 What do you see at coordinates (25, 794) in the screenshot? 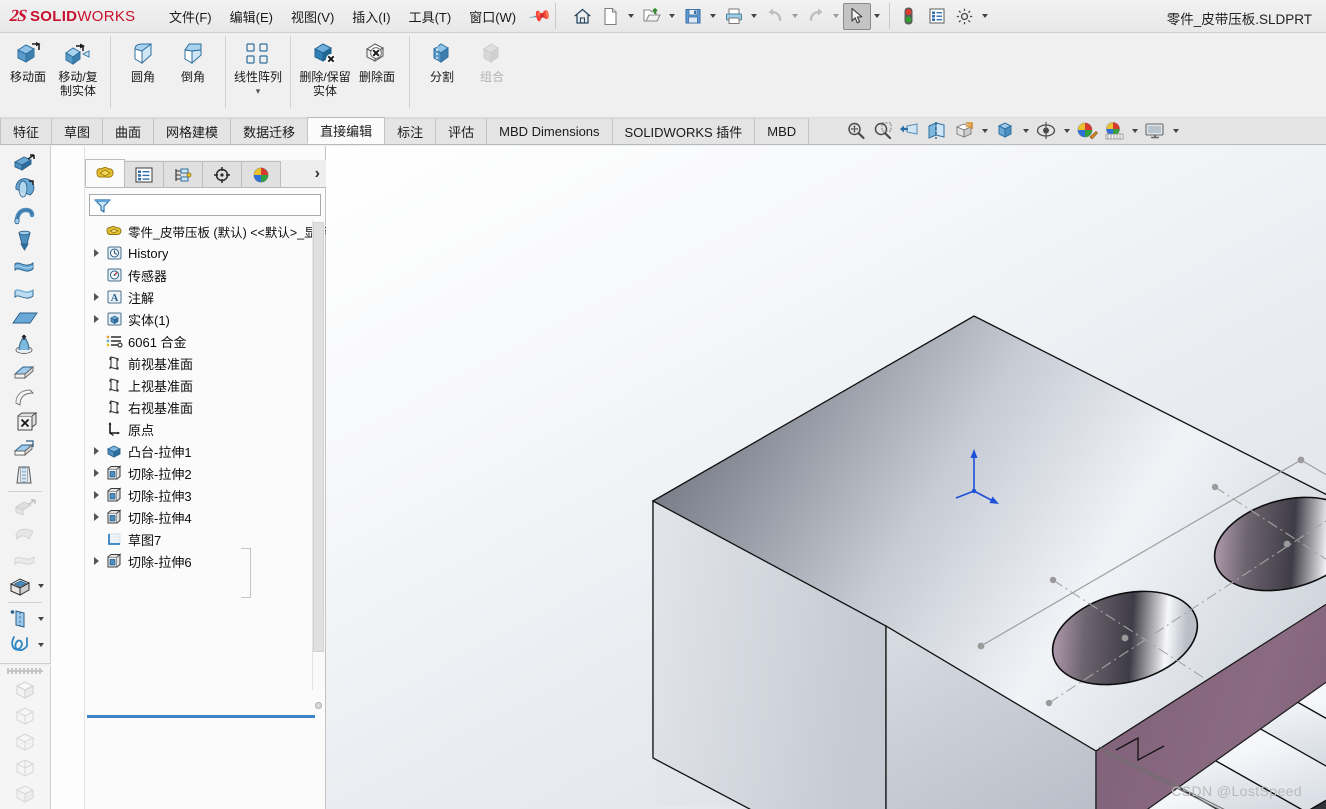
I see `view-shaded-icon` at bounding box center [25, 794].